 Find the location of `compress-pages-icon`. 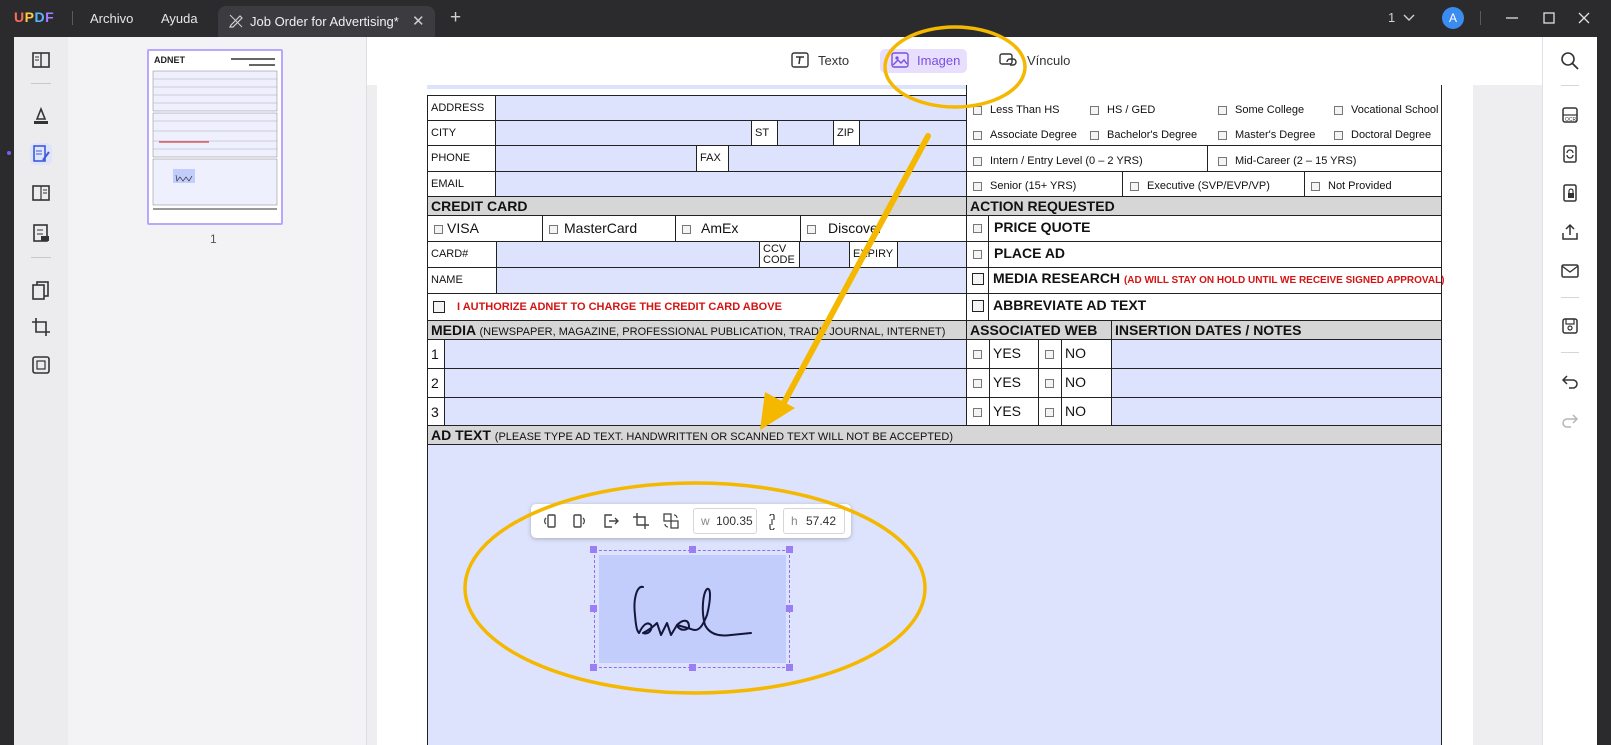

compress-pages-icon is located at coordinates (41, 365).